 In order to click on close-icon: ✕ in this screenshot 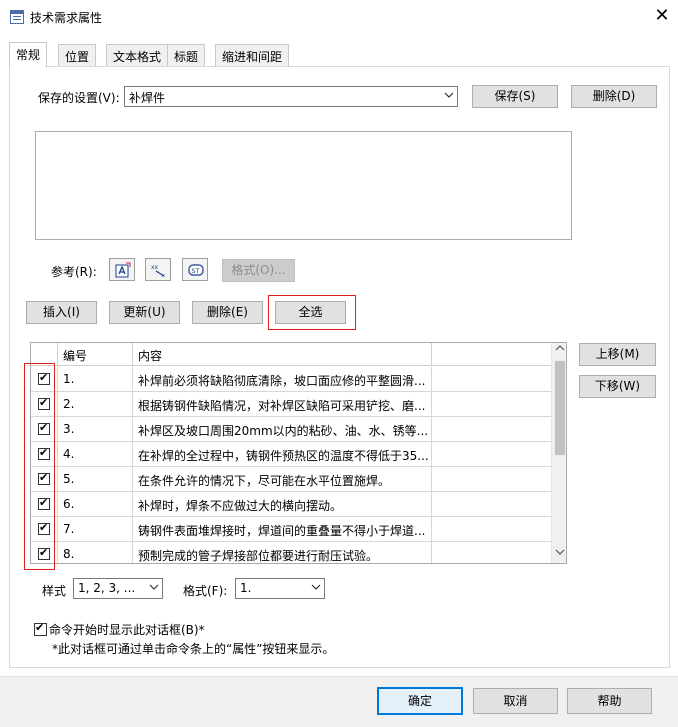, I will do `click(662, 16)`.